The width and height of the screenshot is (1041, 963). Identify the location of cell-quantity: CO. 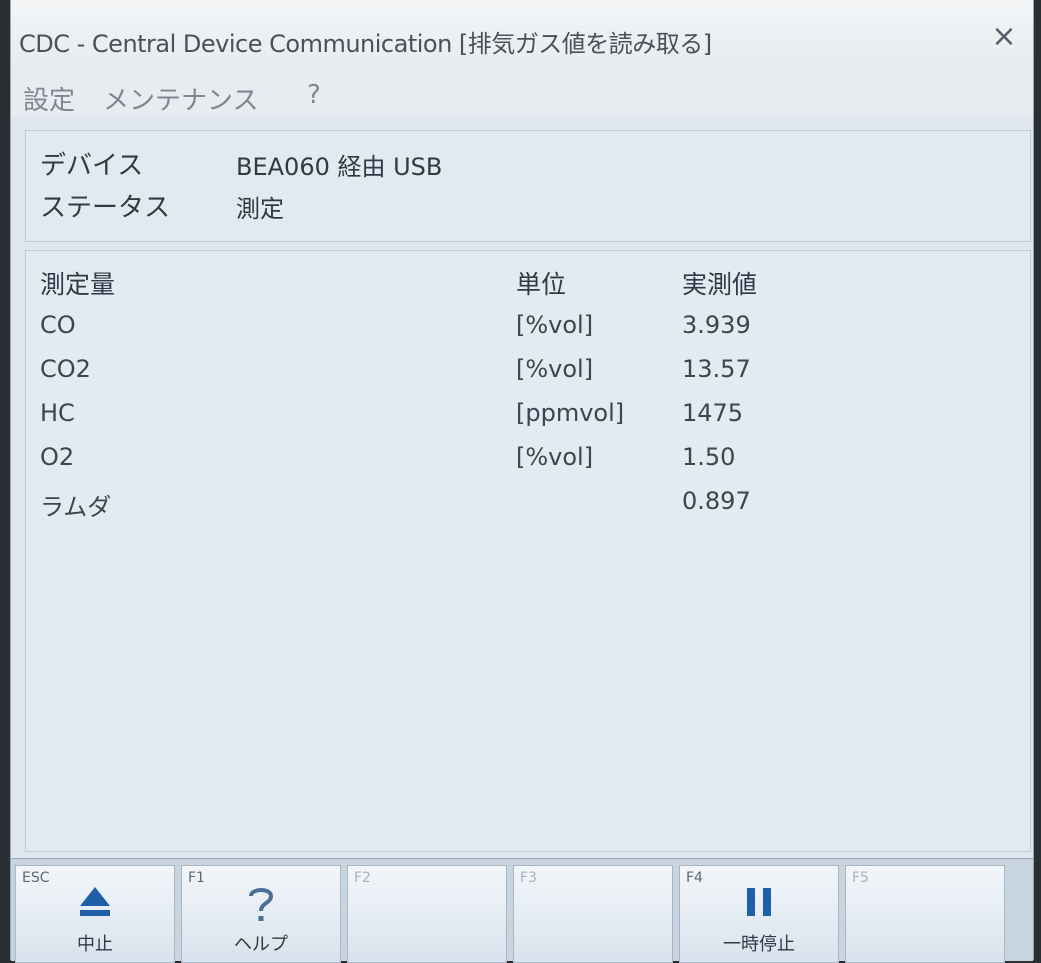
(58, 325).